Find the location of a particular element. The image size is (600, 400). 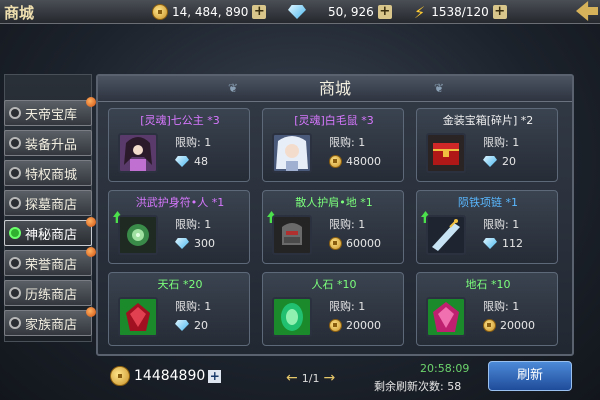

shop-item-card: 天石 *20 限购: 1 20 is located at coordinates (179, 309).